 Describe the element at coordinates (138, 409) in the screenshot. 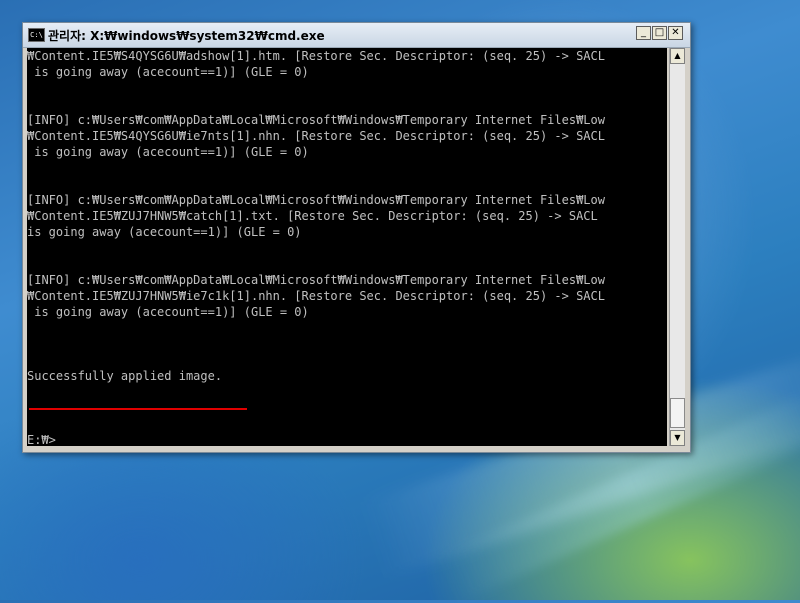

I see `success-underline` at that location.